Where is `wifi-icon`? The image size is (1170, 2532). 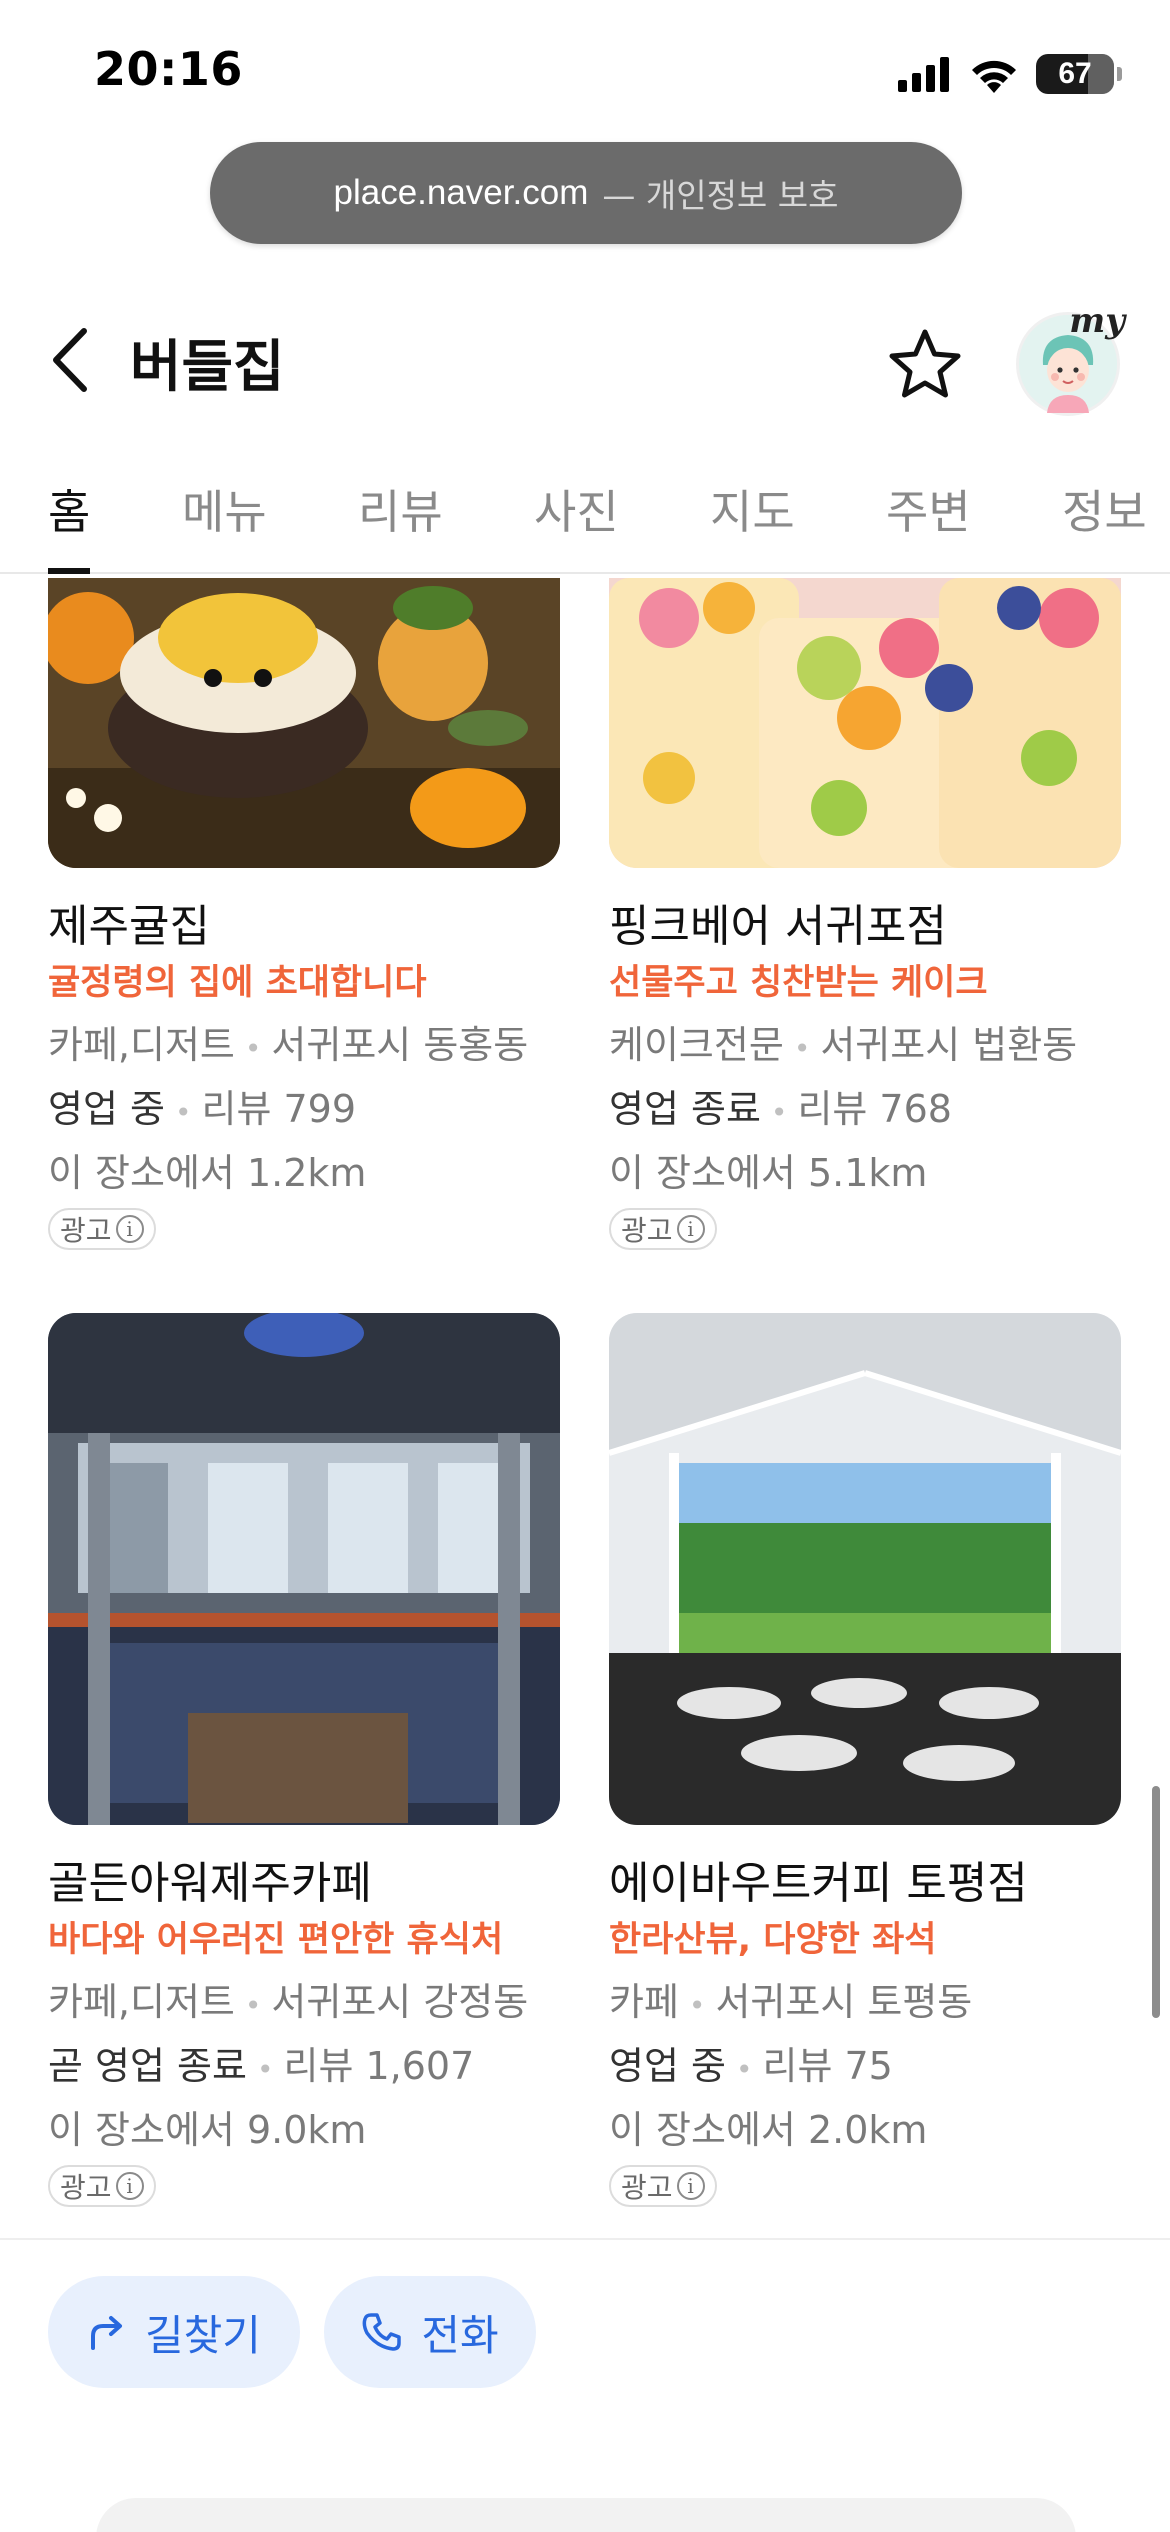
wifi-icon is located at coordinates (994, 76).